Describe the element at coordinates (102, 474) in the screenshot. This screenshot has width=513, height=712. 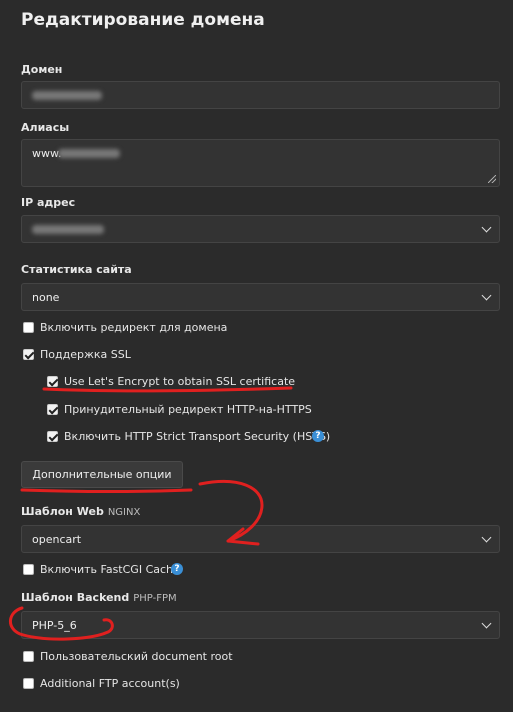
I see `advanced-options-button: Дополнительные опции` at that location.